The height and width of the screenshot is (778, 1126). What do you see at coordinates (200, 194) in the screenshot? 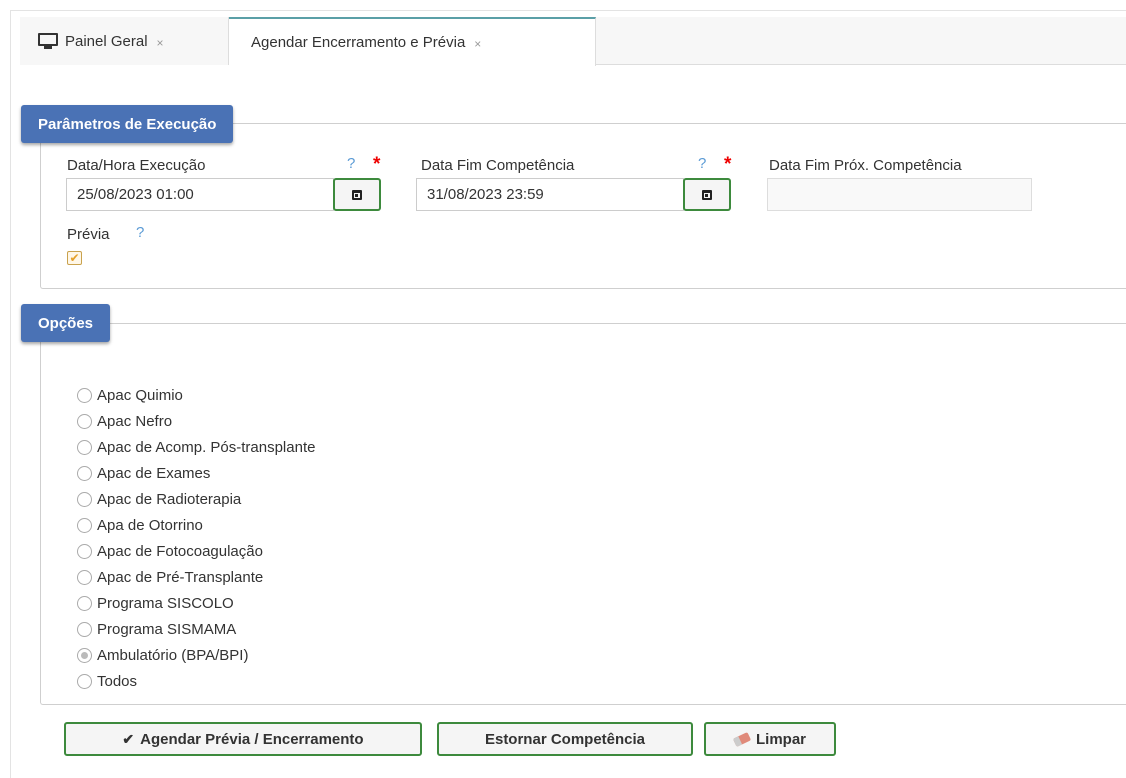
I see `data-hora-input: 25/08/2023 01:00` at bounding box center [200, 194].